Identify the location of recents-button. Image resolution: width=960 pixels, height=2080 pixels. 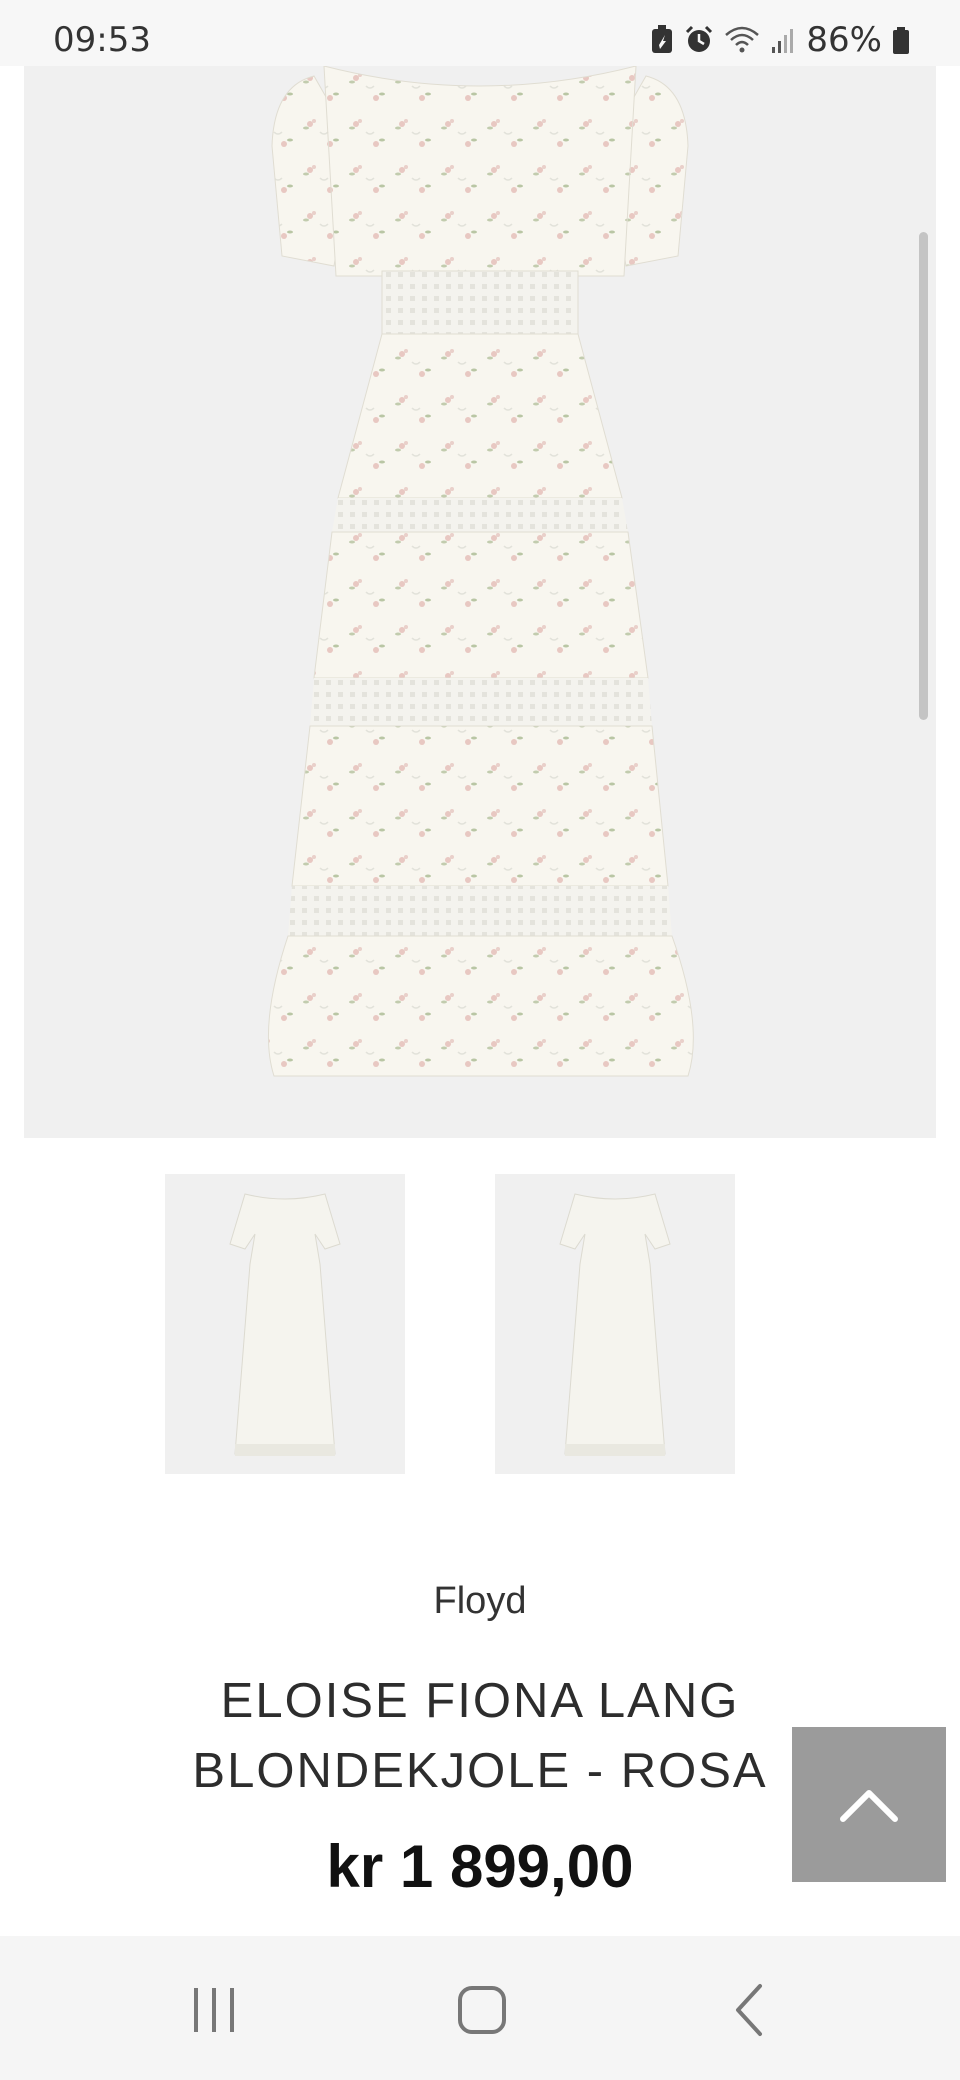
(214, 2008).